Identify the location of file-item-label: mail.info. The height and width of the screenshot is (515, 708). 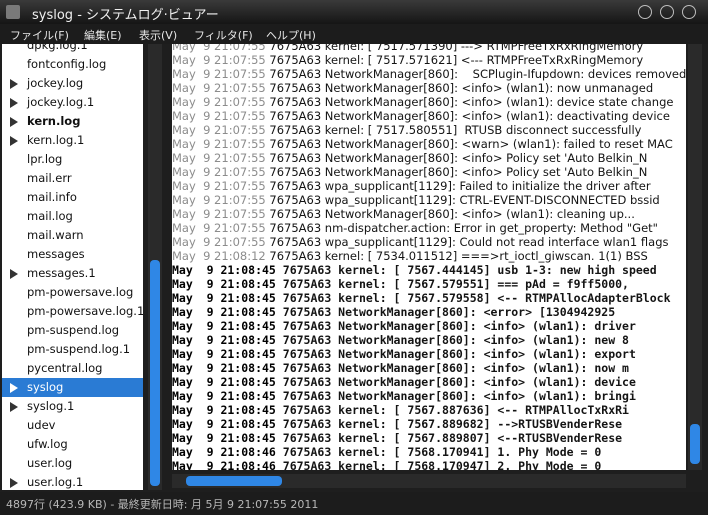
(52, 197).